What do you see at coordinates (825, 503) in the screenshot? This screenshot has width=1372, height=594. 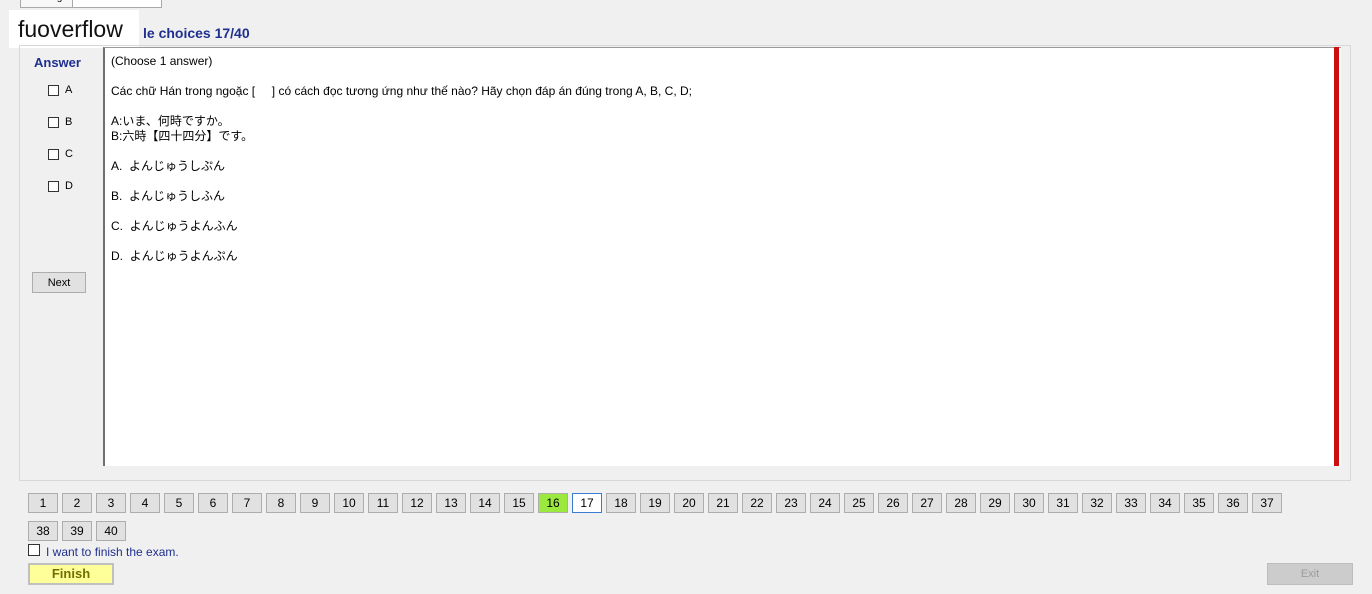 I see `question-nav-button: 24` at bounding box center [825, 503].